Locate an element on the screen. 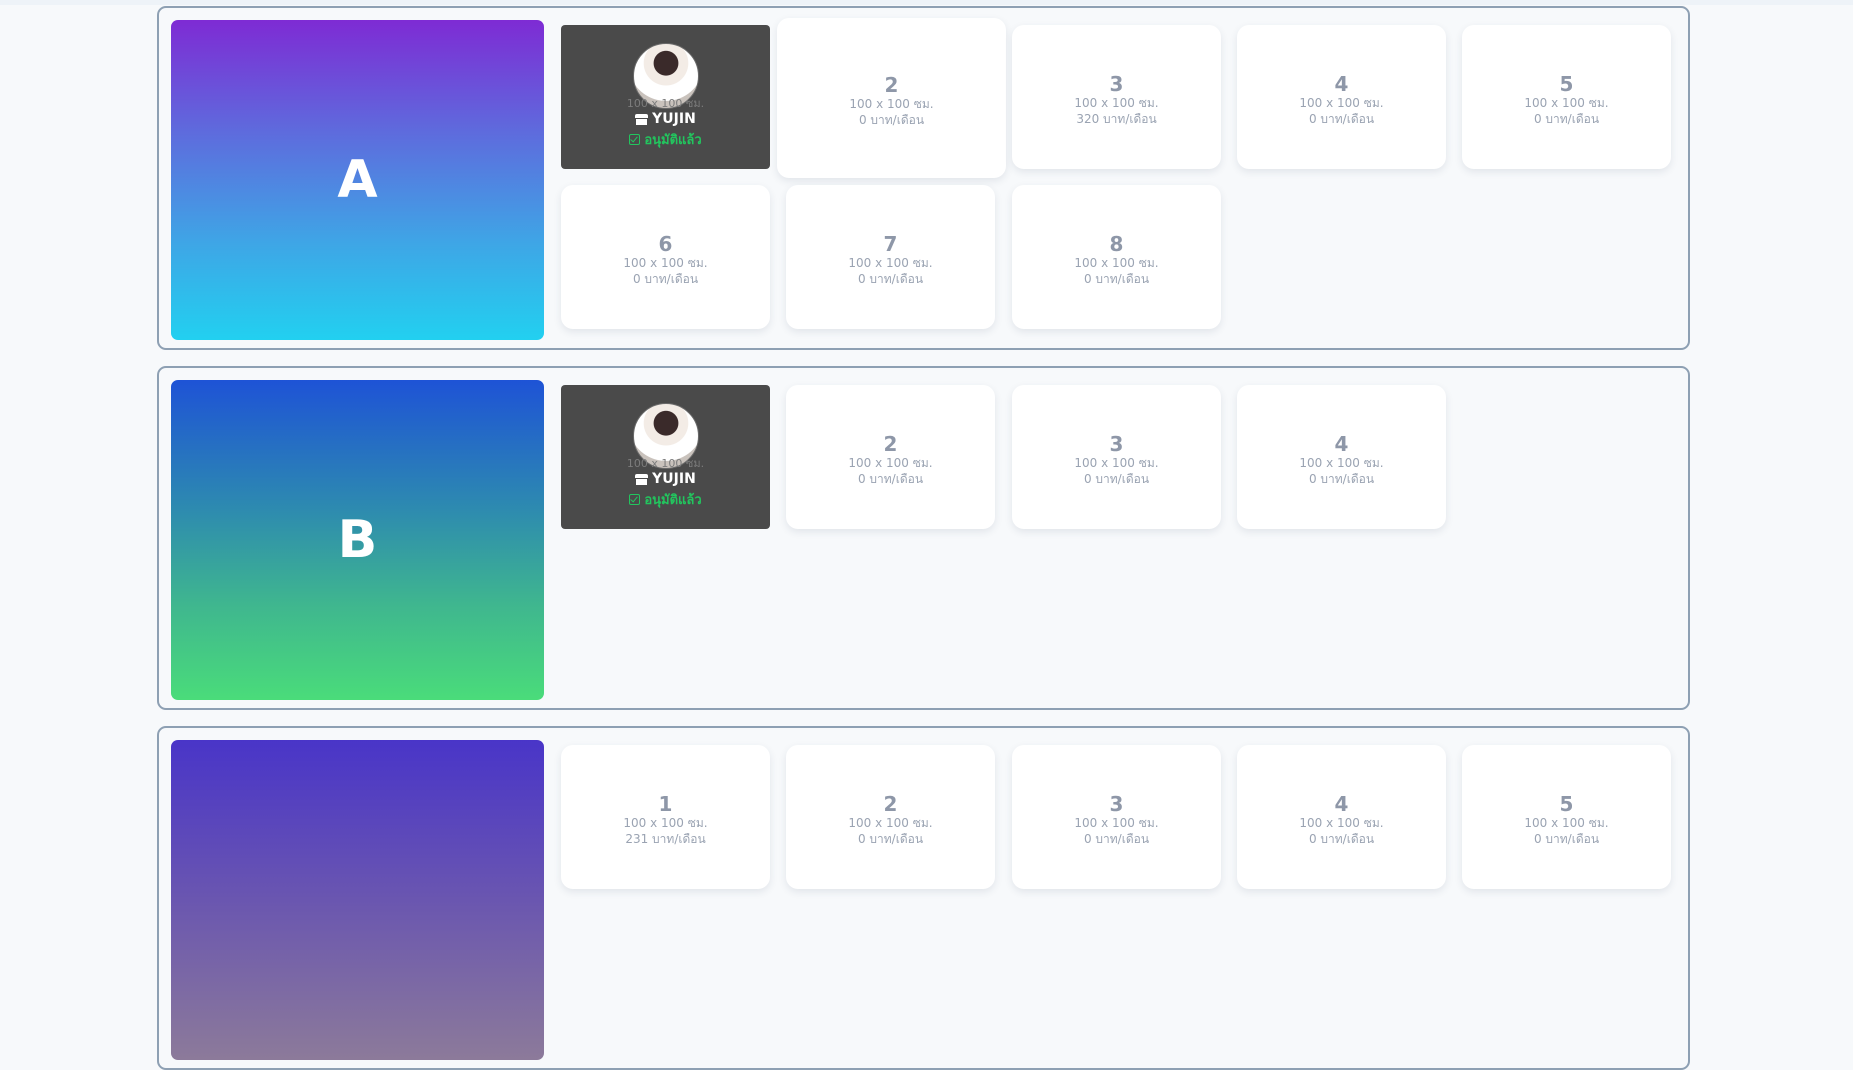  zone-c-slot-4: 4 100 x 100 ซม. 0 บาท/เดือน is located at coordinates (1341, 817).